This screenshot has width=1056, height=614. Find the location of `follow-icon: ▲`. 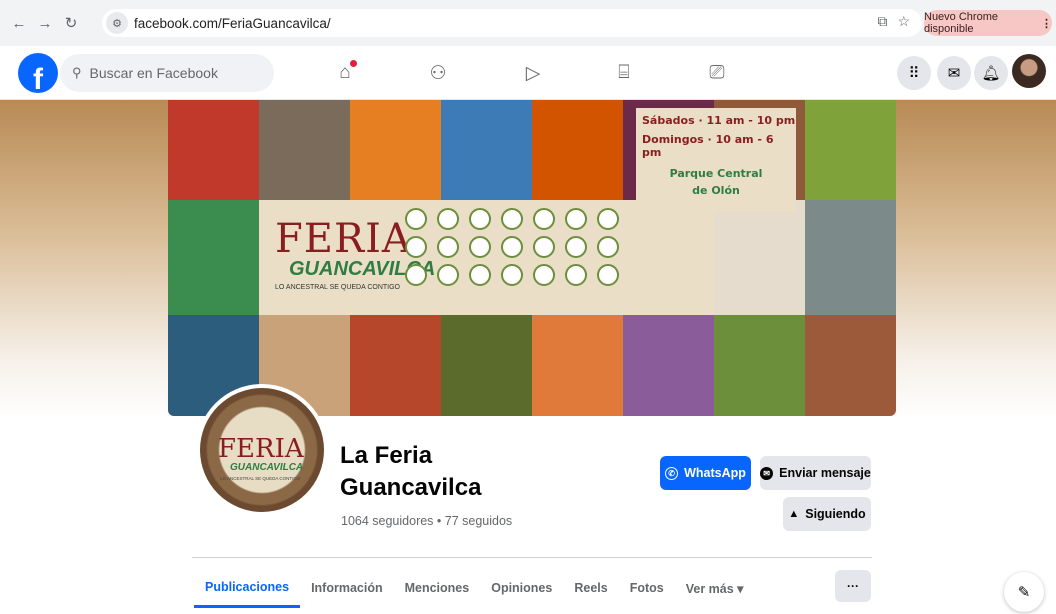

follow-icon: ▲ is located at coordinates (794, 514).